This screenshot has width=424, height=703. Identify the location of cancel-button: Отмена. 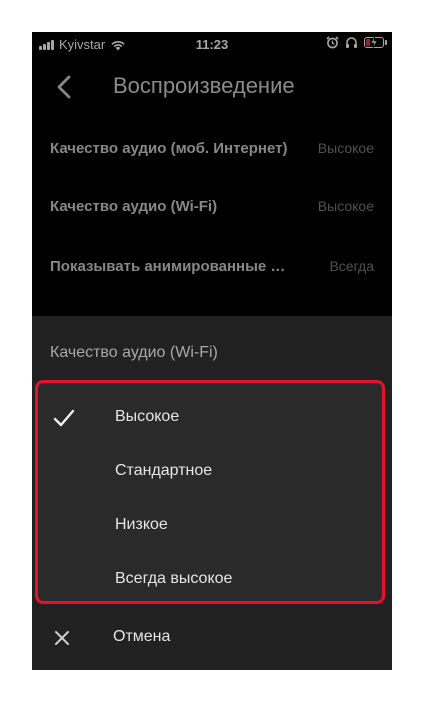
(212, 636).